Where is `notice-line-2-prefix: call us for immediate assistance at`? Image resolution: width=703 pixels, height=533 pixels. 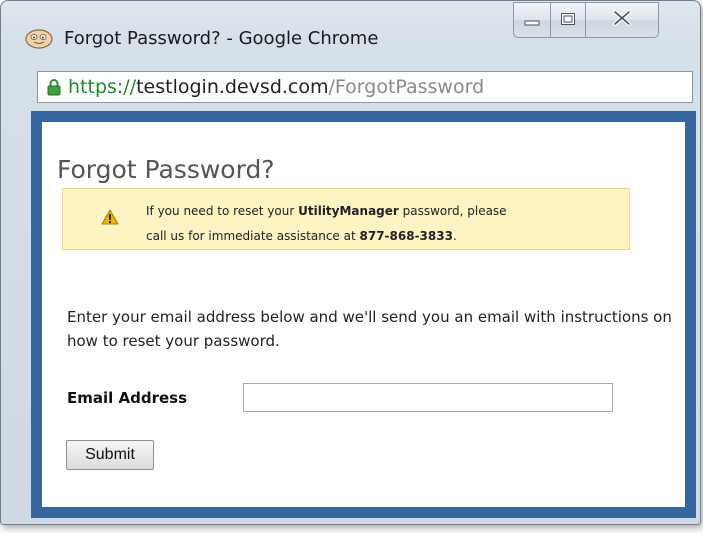 notice-line-2-prefix: call us for immediate assistance at is located at coordinates (253, 236).